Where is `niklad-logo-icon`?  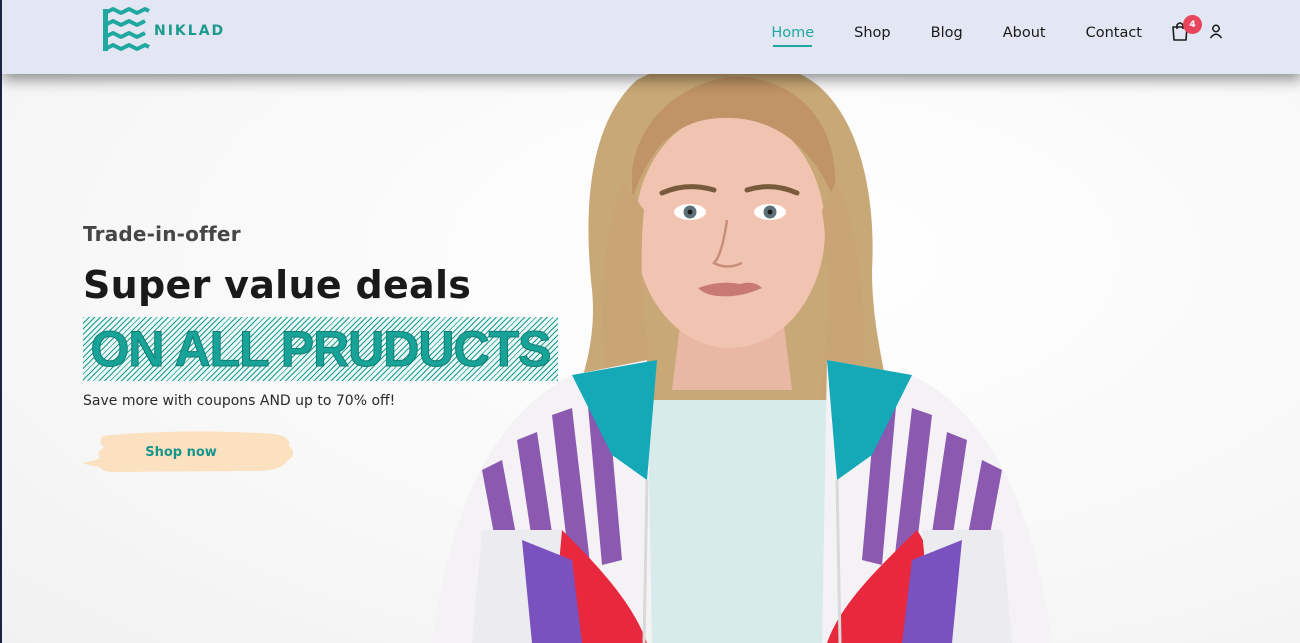
niklad-logo-icon is located at coordinates (126, 29).